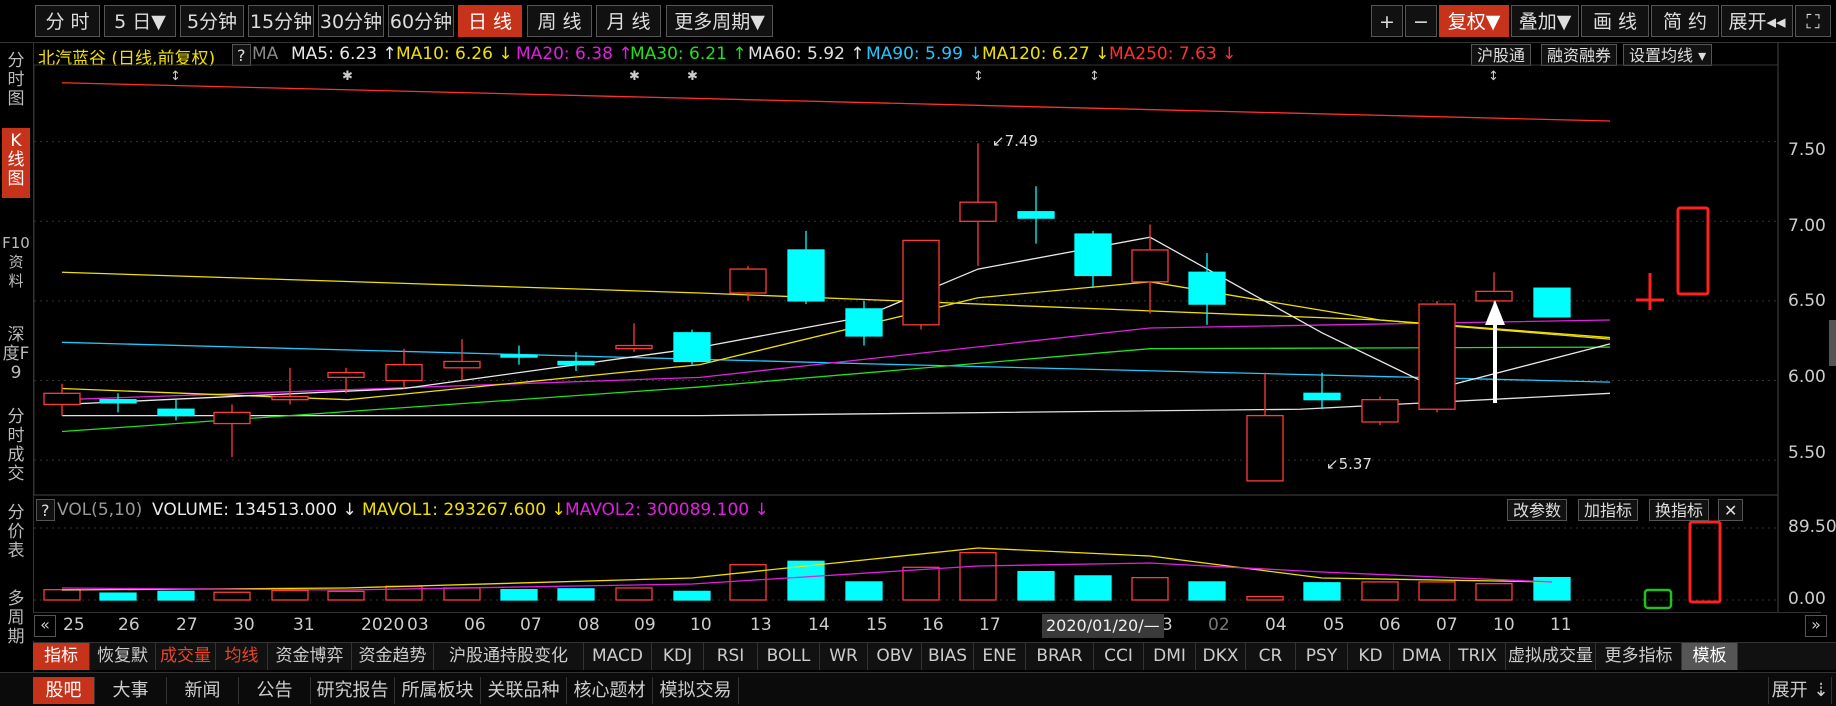 This screenshot has width=1836, height=706. I want to click on date-label: 14, so click(819, 625).